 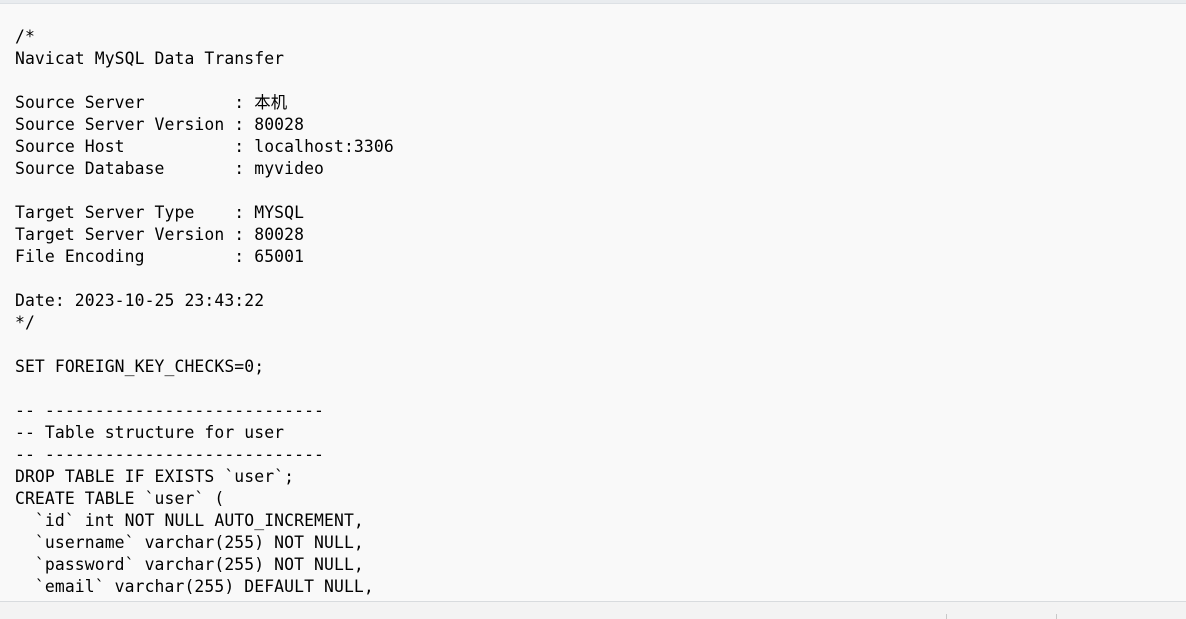 What do you see at coordinates (160, 256) in the screenshot?
I see `code-line: File Encoding : 65001` at bounding box center [160, 256].